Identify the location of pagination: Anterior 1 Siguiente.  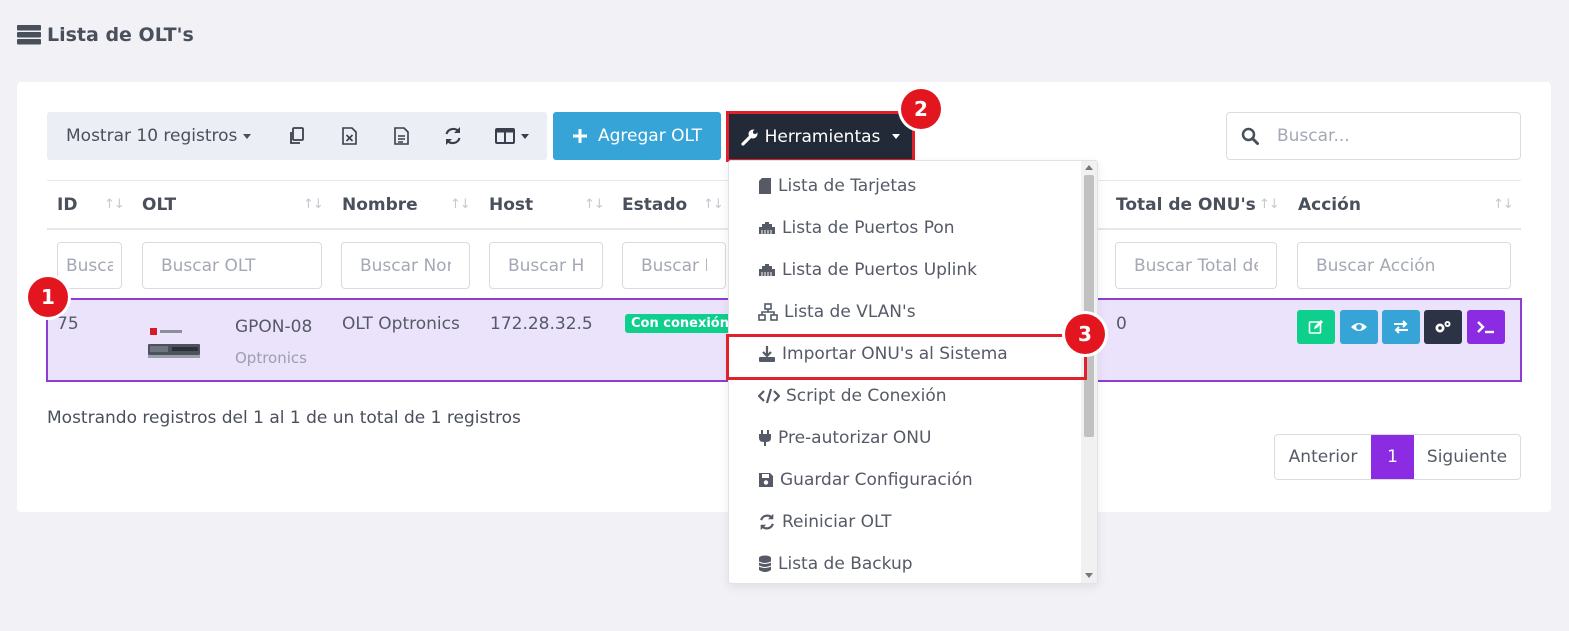
(1397, 457).